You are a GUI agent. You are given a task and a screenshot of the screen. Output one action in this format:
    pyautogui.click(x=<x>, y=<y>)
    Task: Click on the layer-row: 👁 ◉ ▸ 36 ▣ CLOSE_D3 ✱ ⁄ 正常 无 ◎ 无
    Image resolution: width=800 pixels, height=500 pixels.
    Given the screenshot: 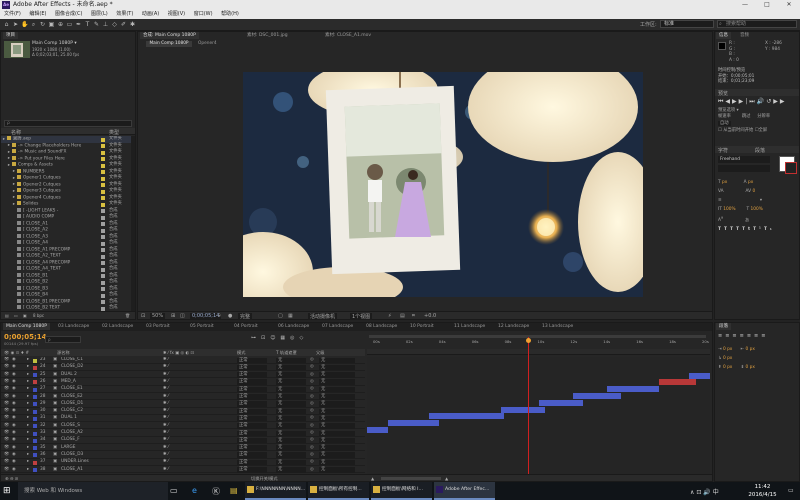 What is the action you would take?
    pyautogui.click(x=183, y=455)
    